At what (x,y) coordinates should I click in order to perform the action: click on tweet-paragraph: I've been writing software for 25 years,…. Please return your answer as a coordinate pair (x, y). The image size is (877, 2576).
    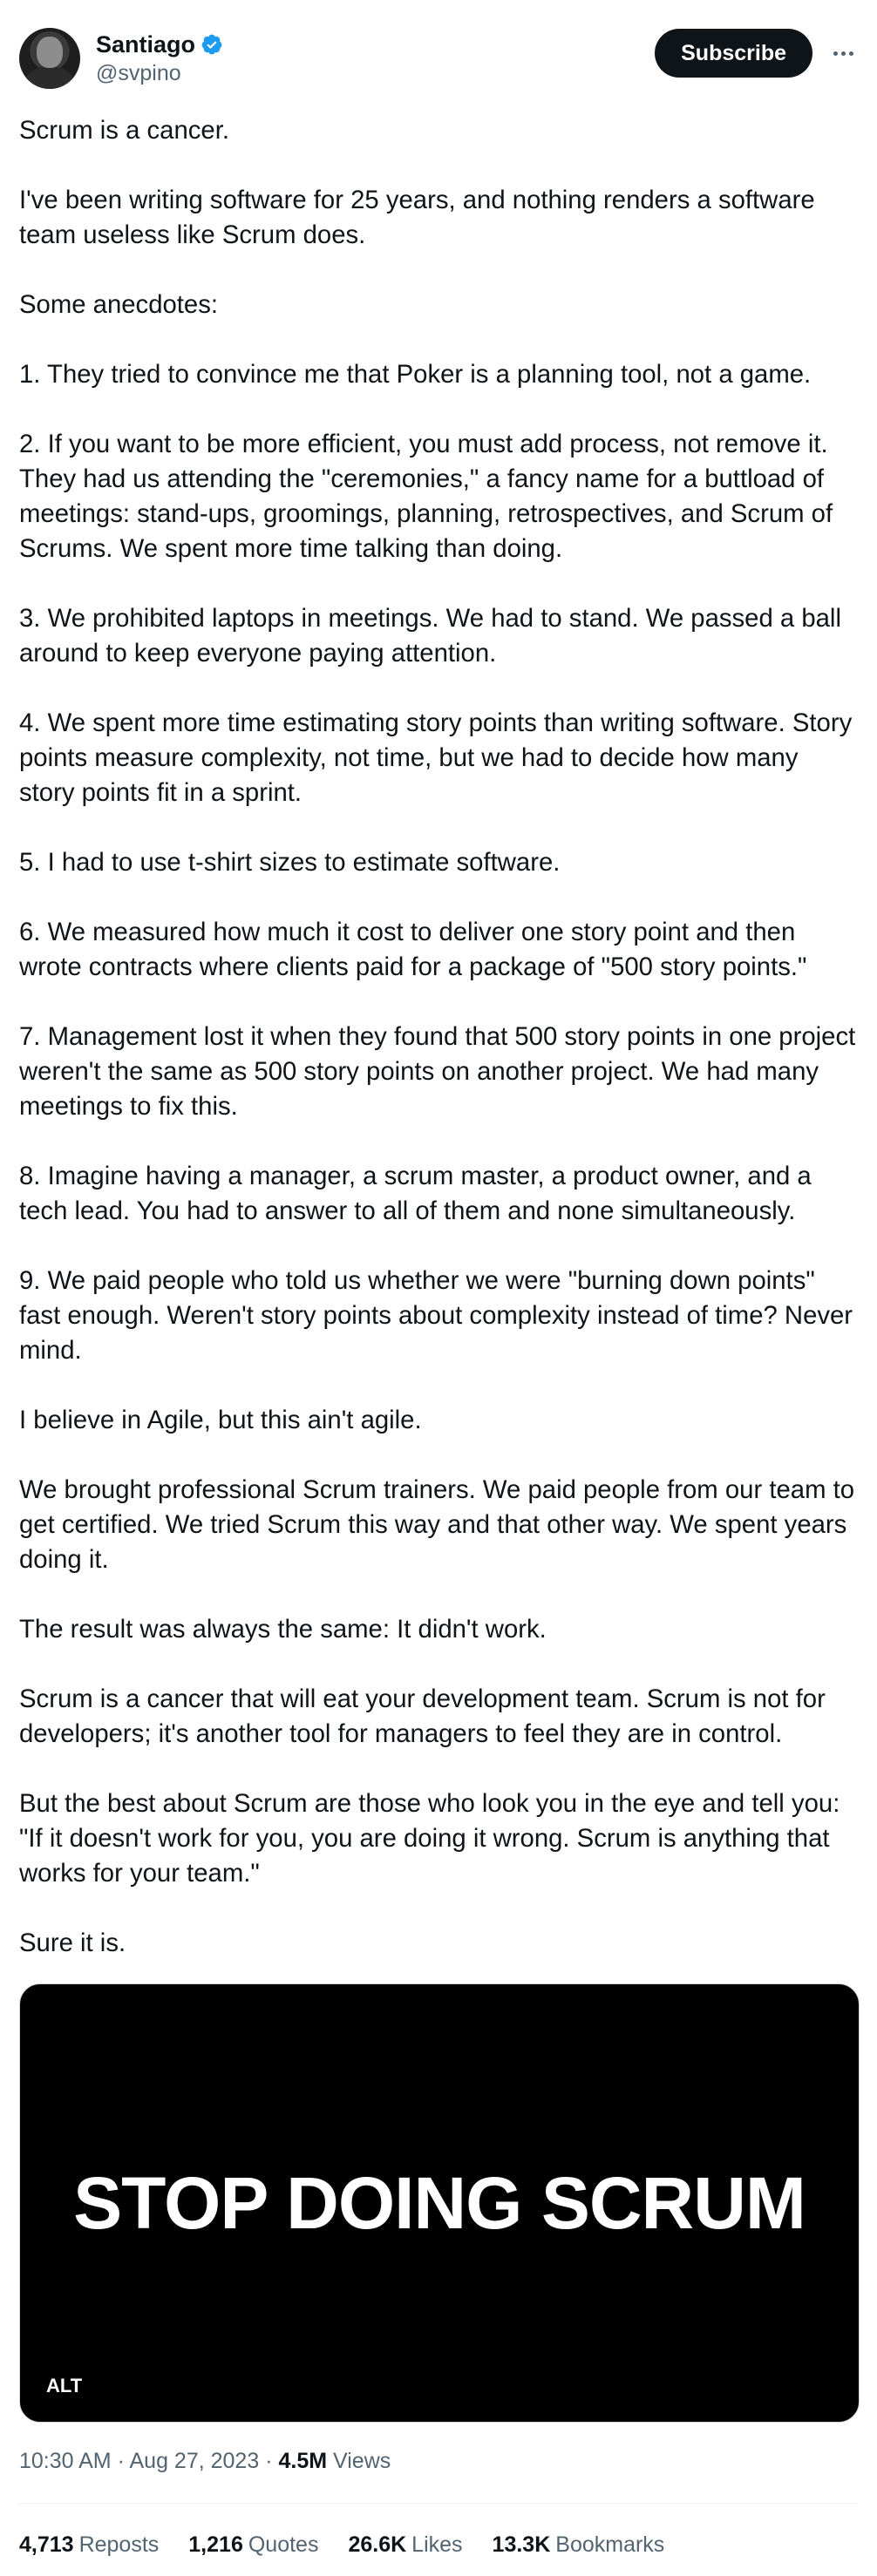
    Looking at the image, I should click on (417, 218).